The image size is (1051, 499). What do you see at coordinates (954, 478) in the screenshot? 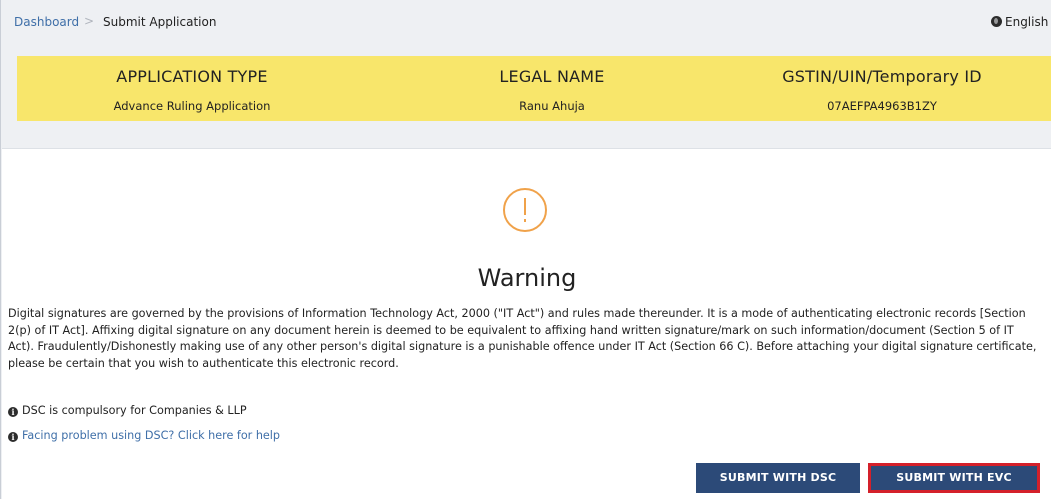
I see `submit-with-evc-button: SUBMIT WITH EVC` at bounding box center [954, 478].